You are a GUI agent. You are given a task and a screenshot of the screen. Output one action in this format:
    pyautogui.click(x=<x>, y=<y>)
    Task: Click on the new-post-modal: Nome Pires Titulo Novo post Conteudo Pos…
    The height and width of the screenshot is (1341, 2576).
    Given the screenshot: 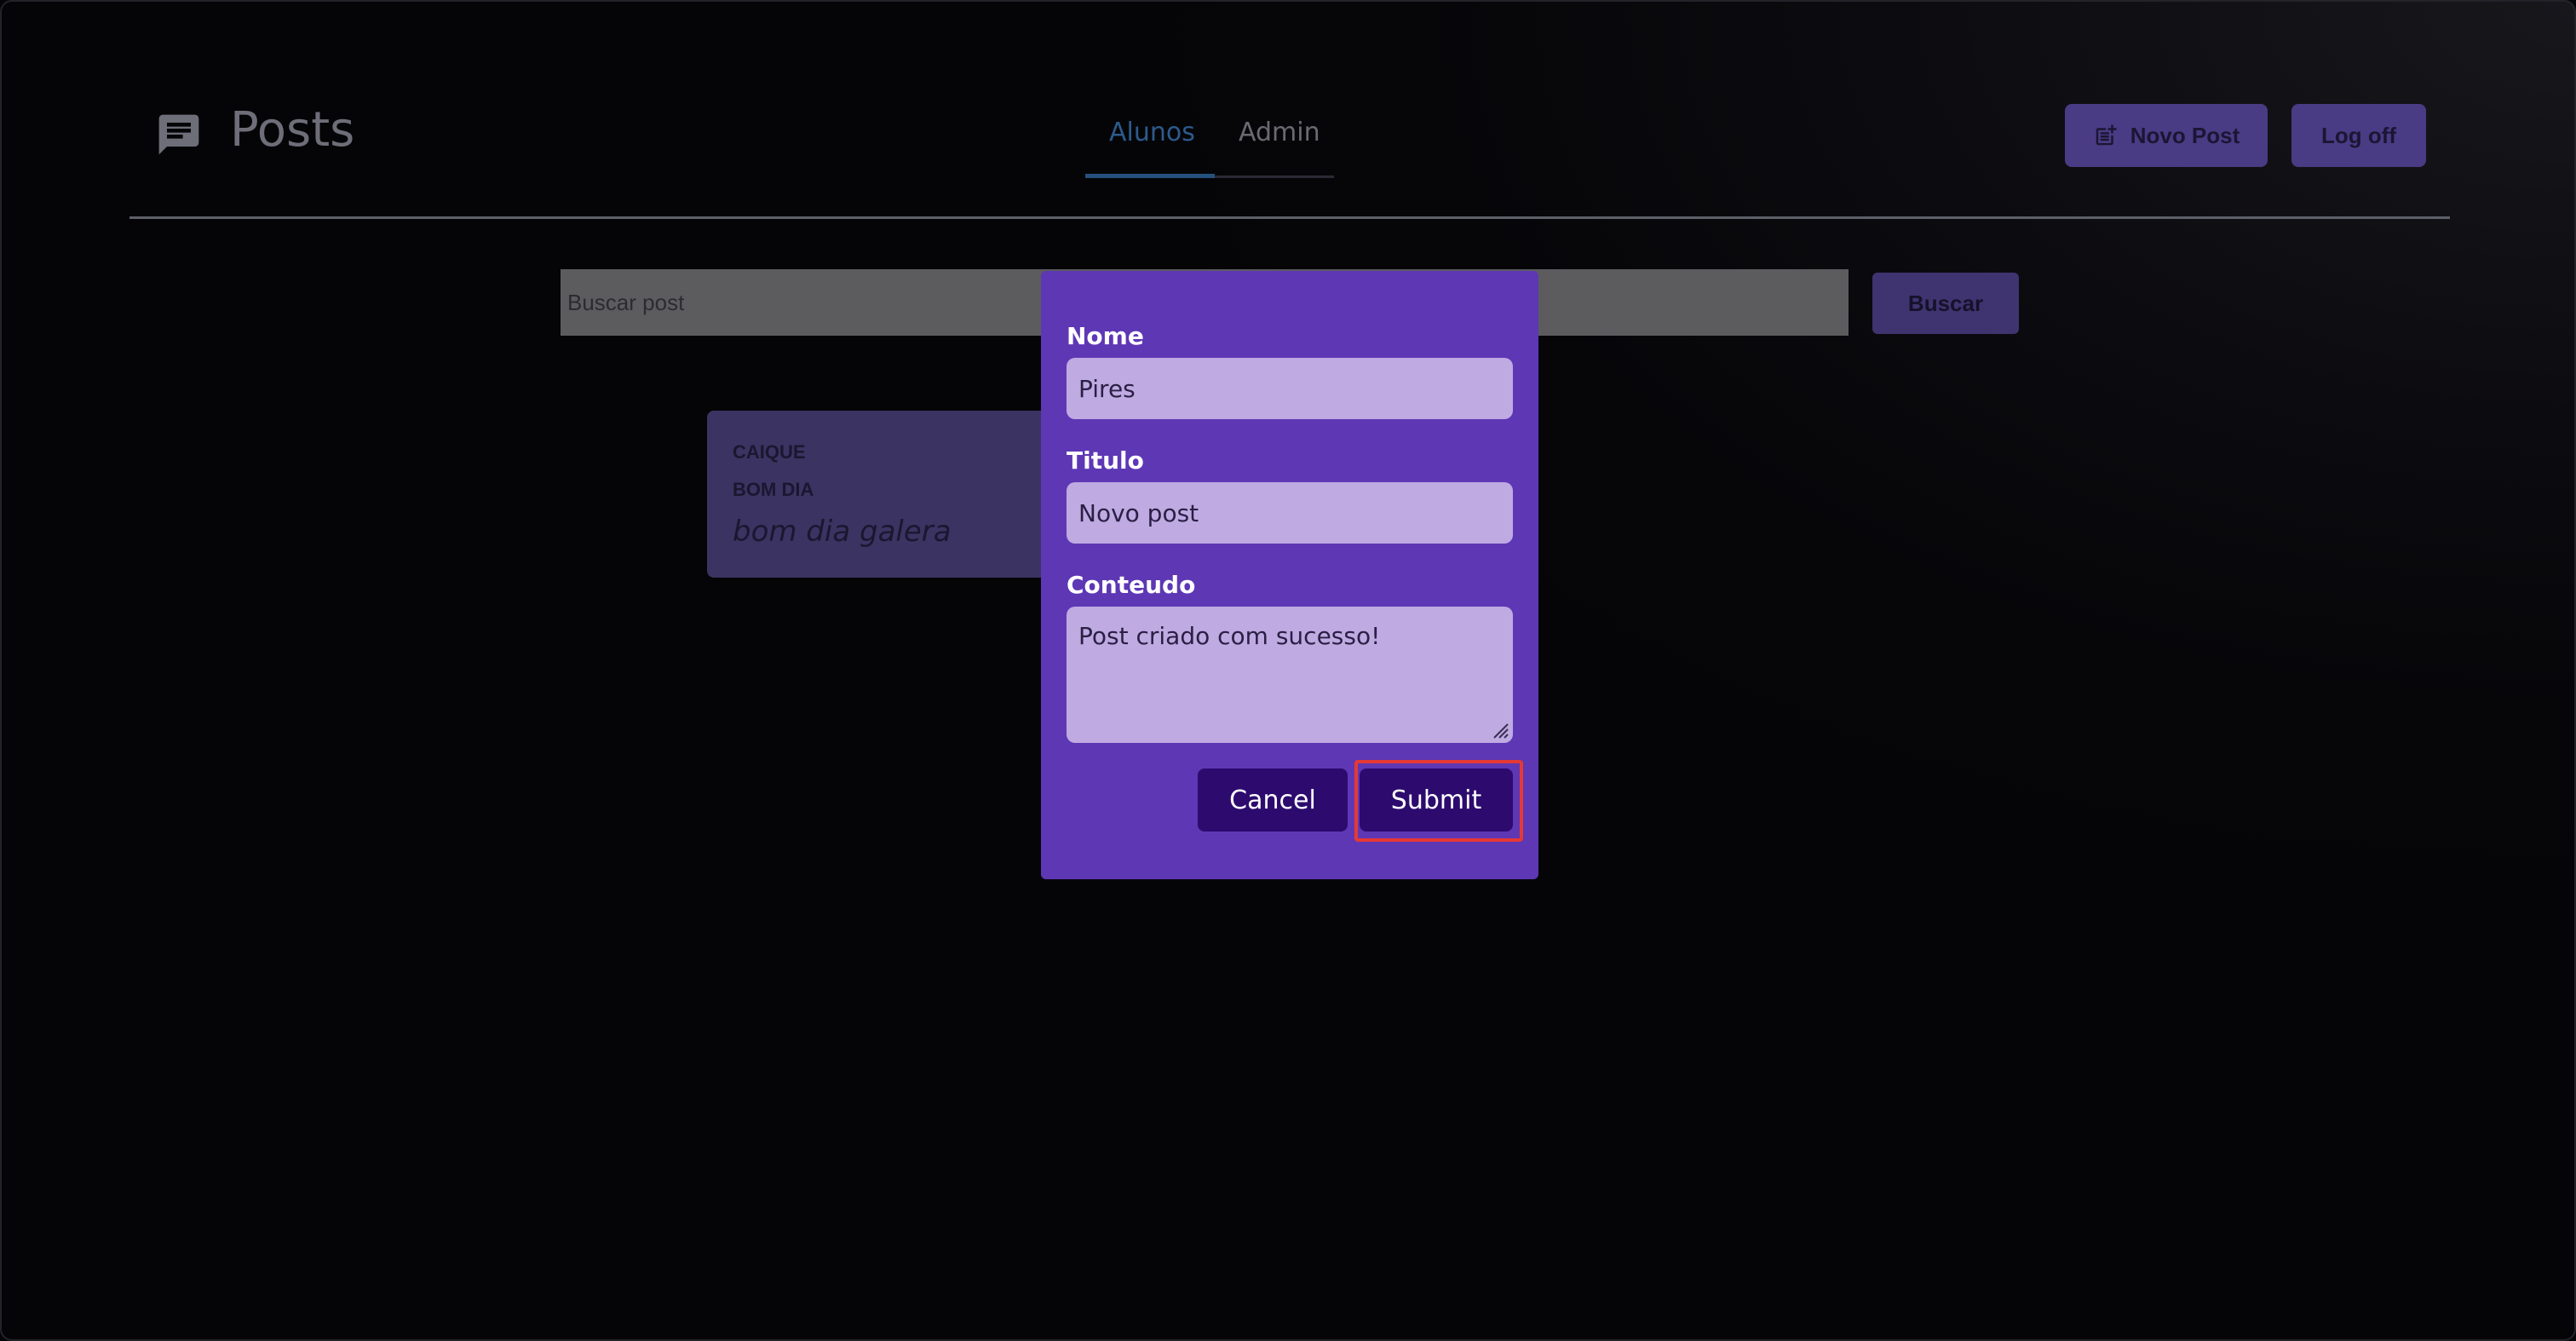 What is the action you would take?
    pyautogui.click(x=1289, y=575)
    